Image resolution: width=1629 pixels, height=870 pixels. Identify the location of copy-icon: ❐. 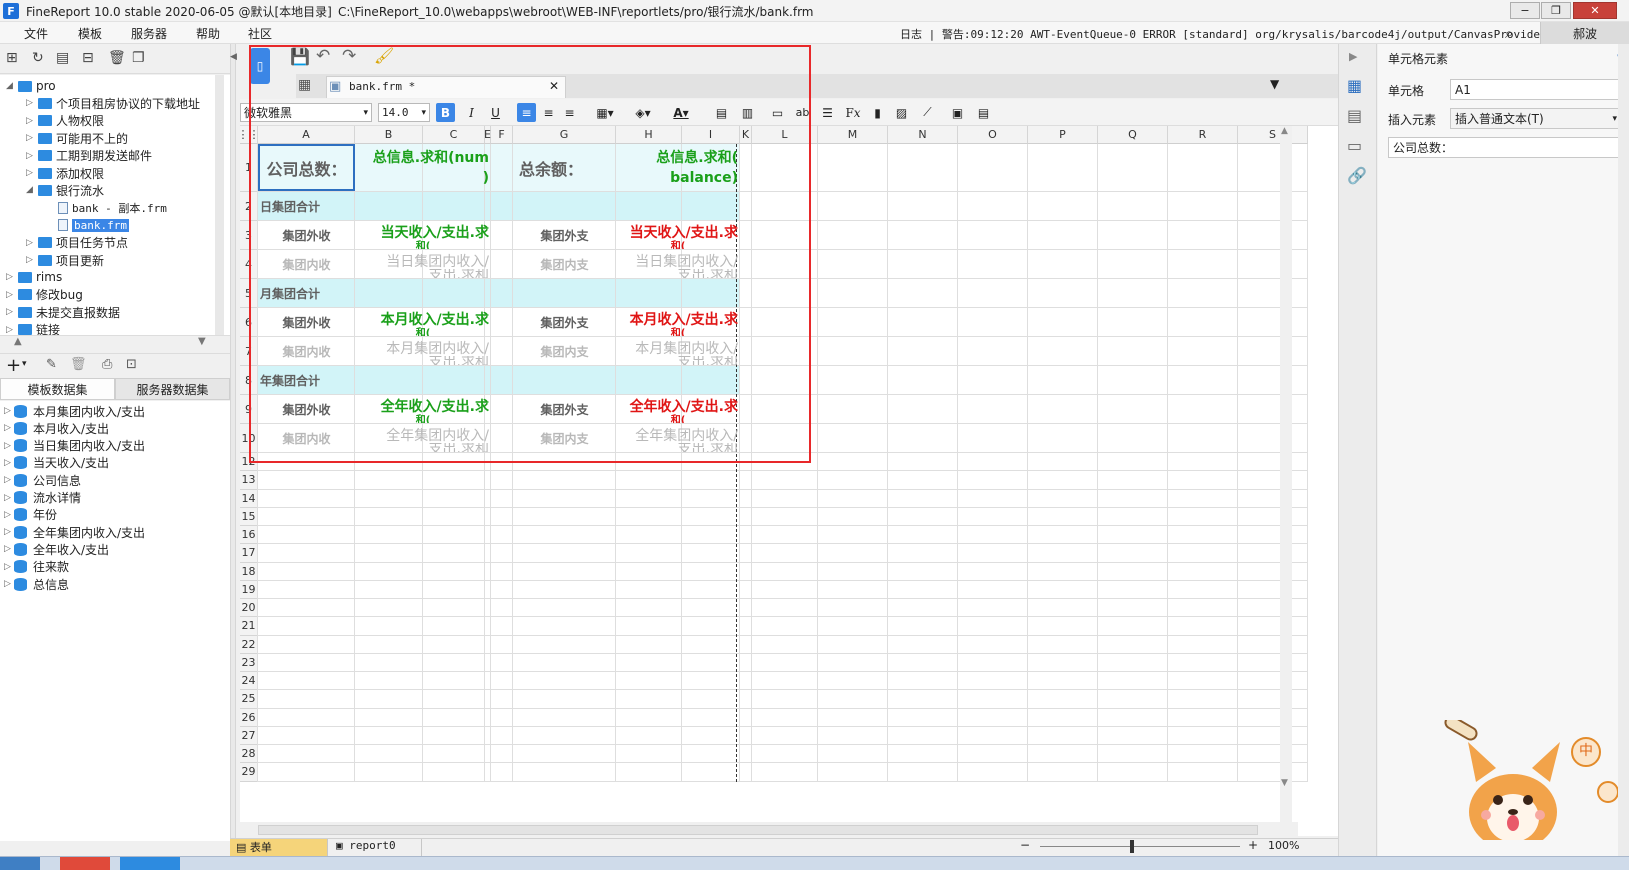
(138, 58).